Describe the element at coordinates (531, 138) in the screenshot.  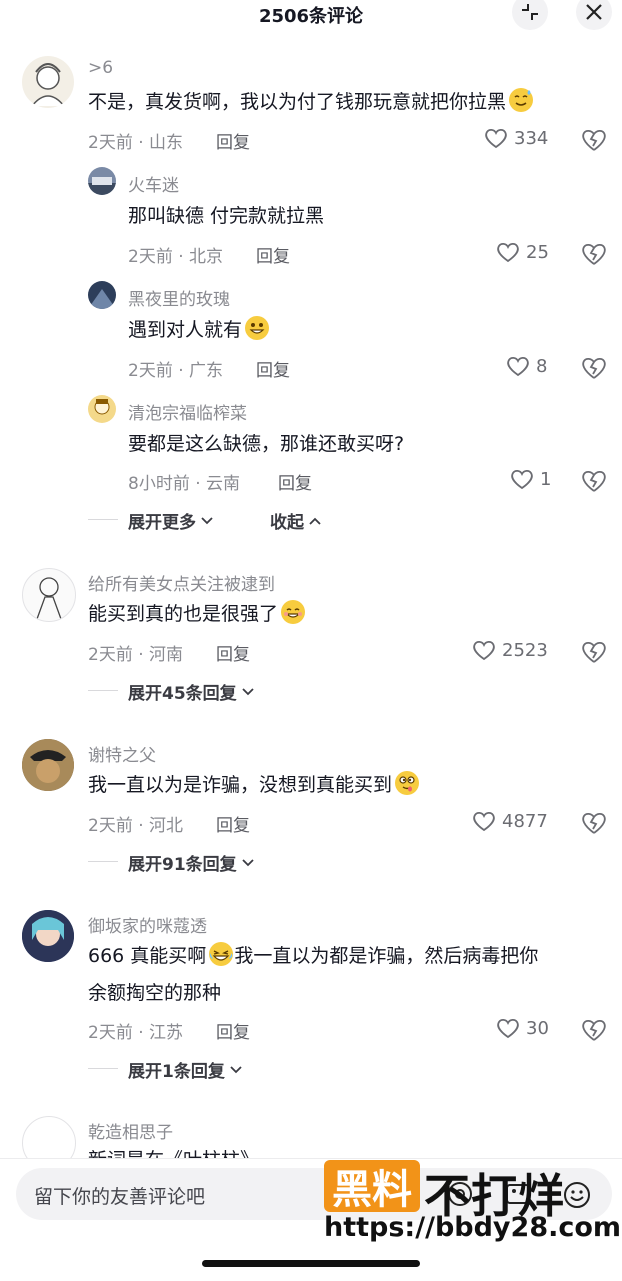
I see `like-count: 334` at that location.